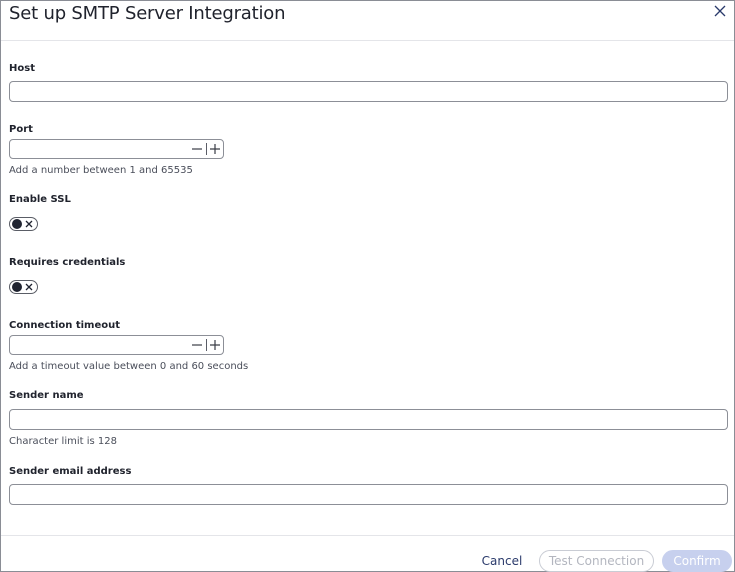 Image resolution: width=735 pixels, height=572 pixels. What do you see at coordinates (70, 471) in the screenshot?
I see `sender-email-label: Sender email address` at bounding box center [70, 471].